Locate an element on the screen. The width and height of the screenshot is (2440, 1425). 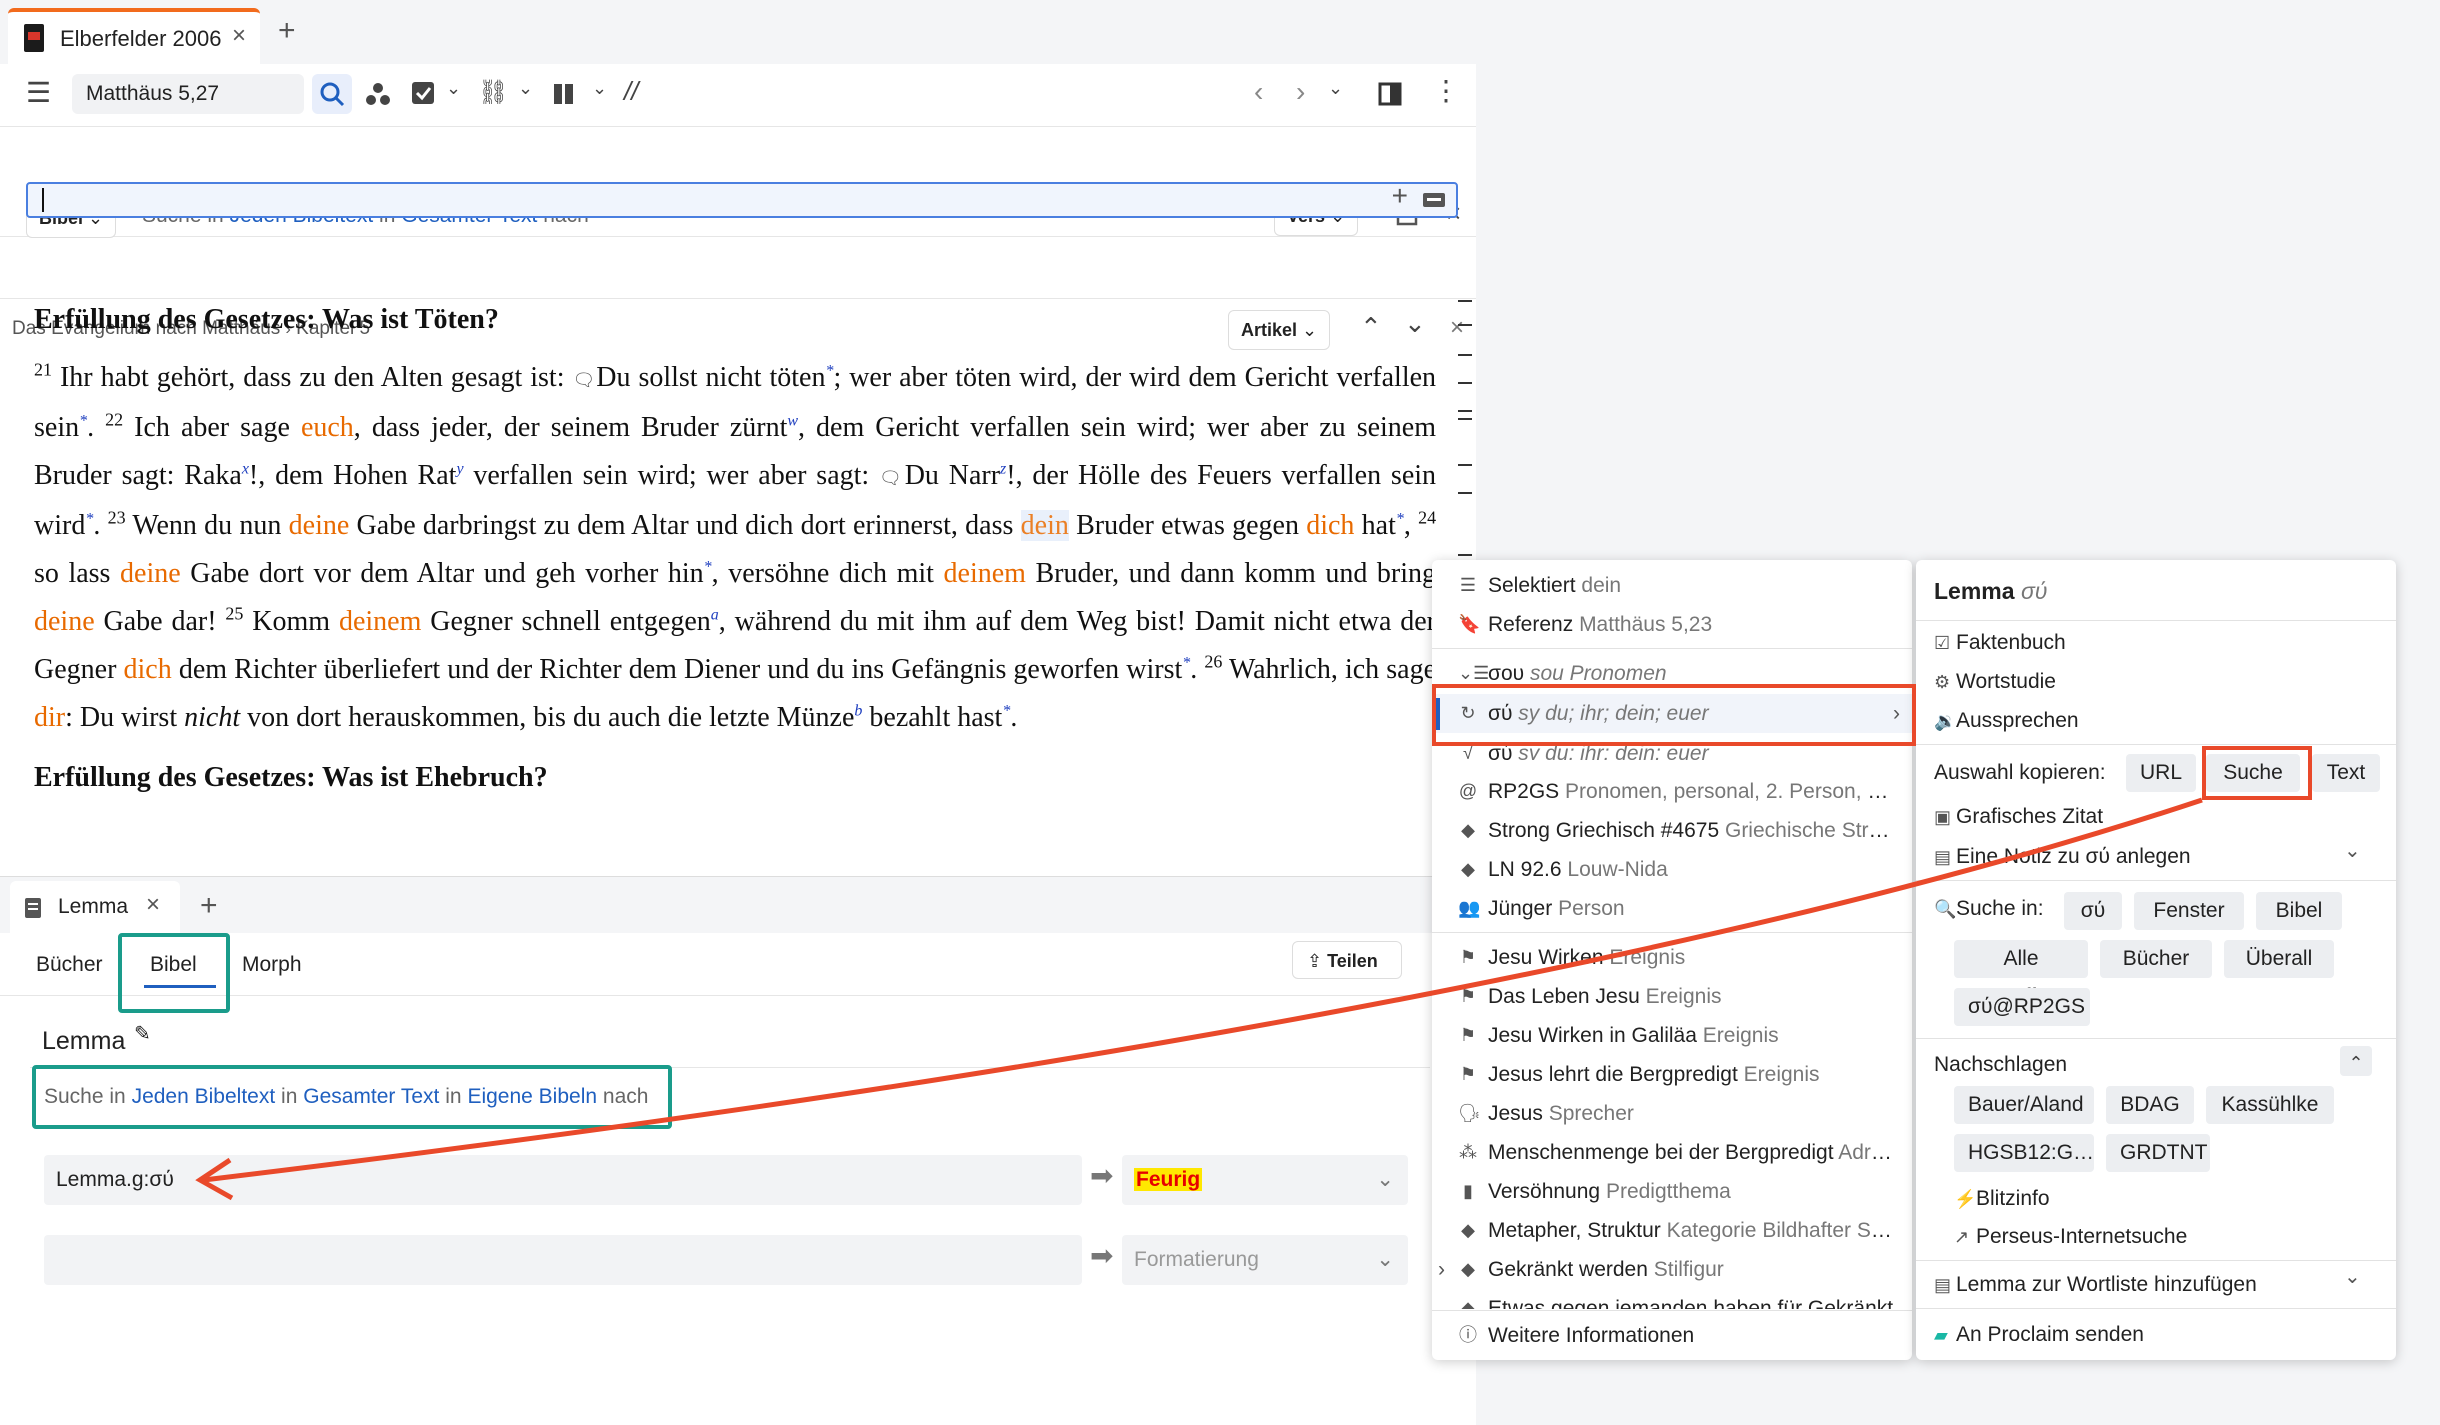
aussprechen-link: 🔉Aussprechen is located at coordinates (2006, 721).